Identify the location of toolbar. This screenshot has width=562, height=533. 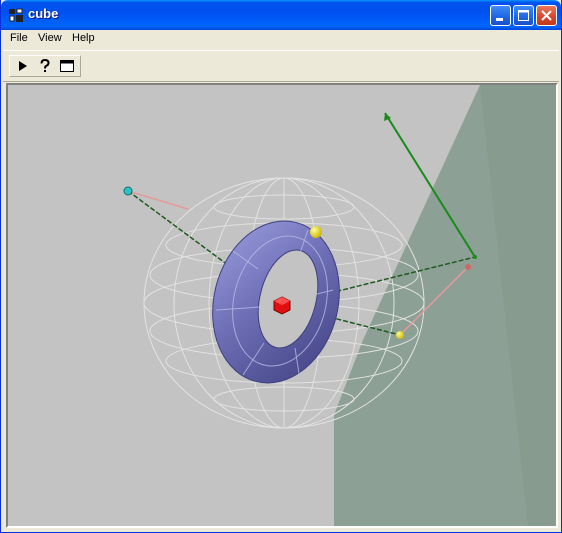
(281, 66).